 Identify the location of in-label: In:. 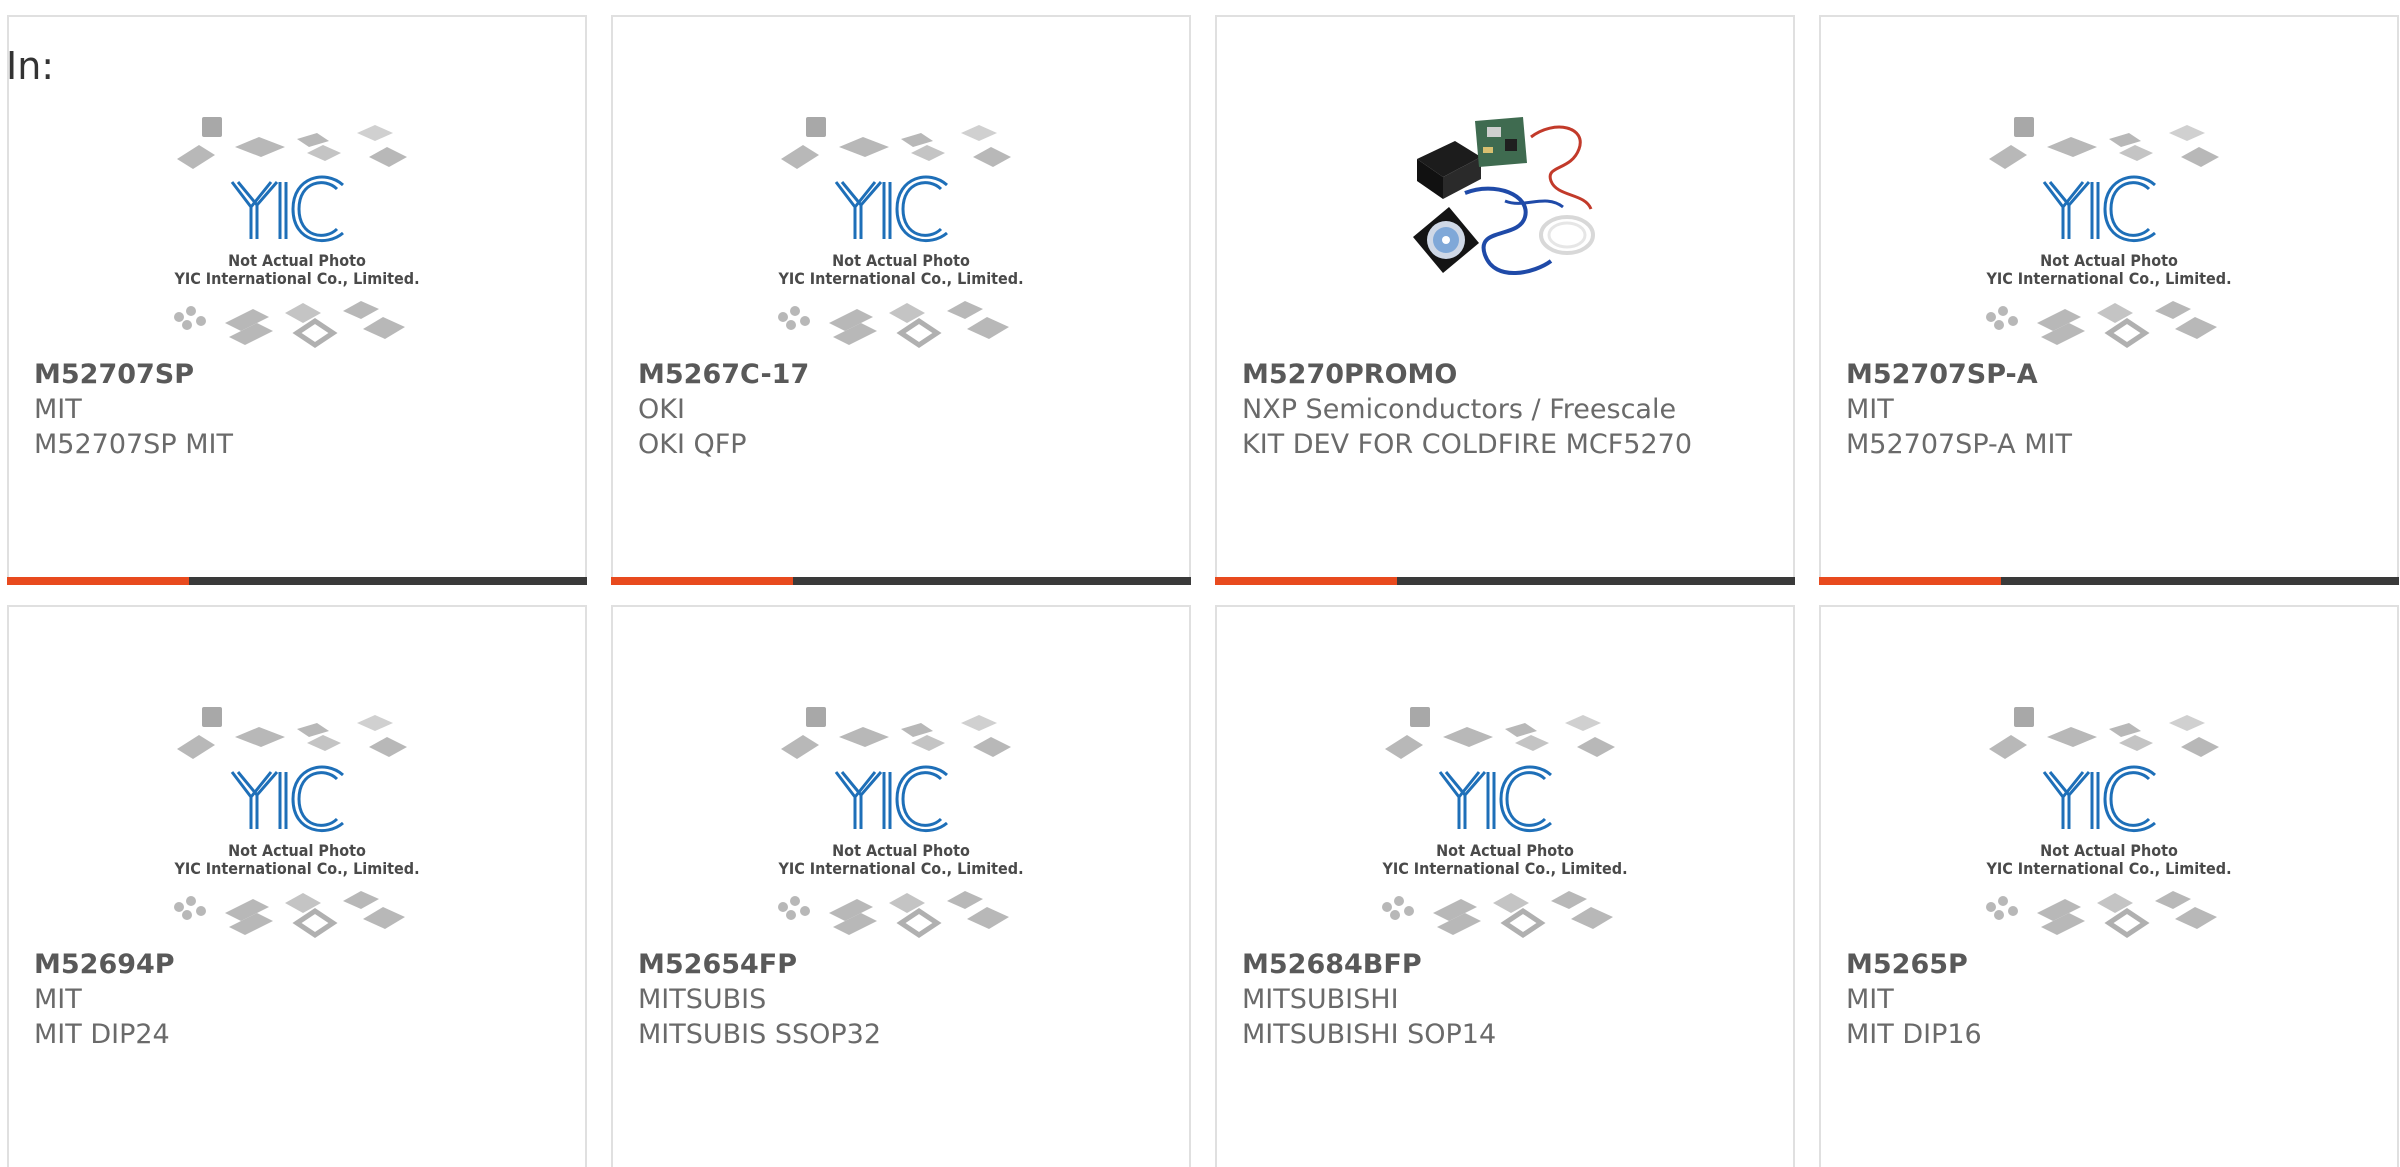
(30, 66).